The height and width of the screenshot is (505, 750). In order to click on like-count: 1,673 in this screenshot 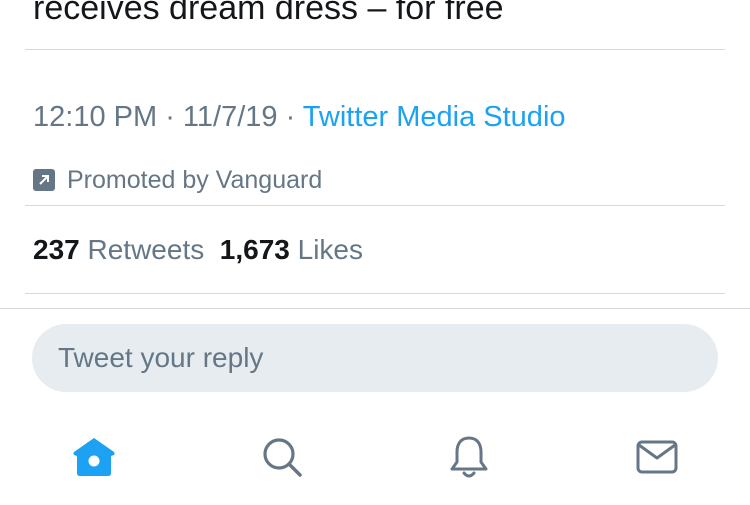, I will do `click(254, 249)`.